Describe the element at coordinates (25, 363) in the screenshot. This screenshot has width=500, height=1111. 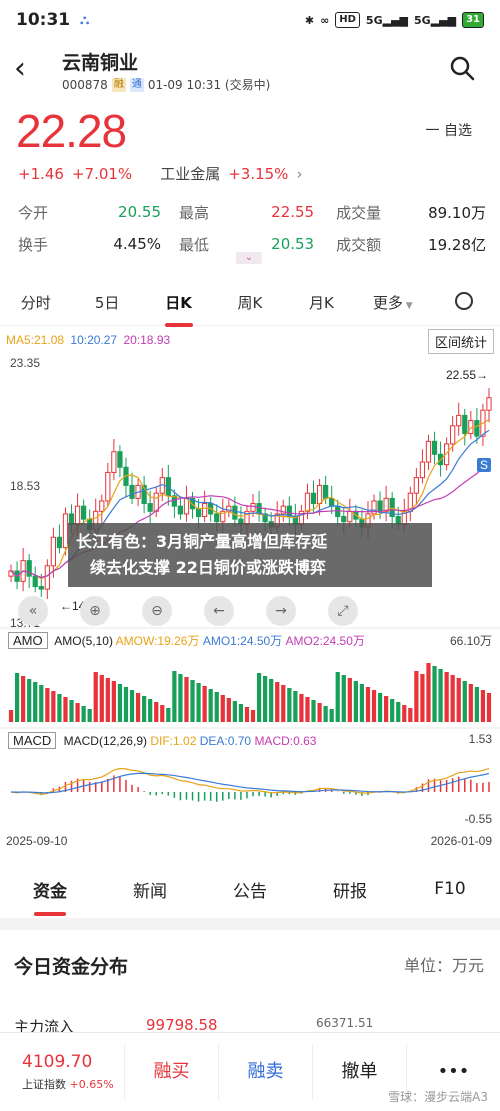
I see `y-axis-high: 23.35` at that location.